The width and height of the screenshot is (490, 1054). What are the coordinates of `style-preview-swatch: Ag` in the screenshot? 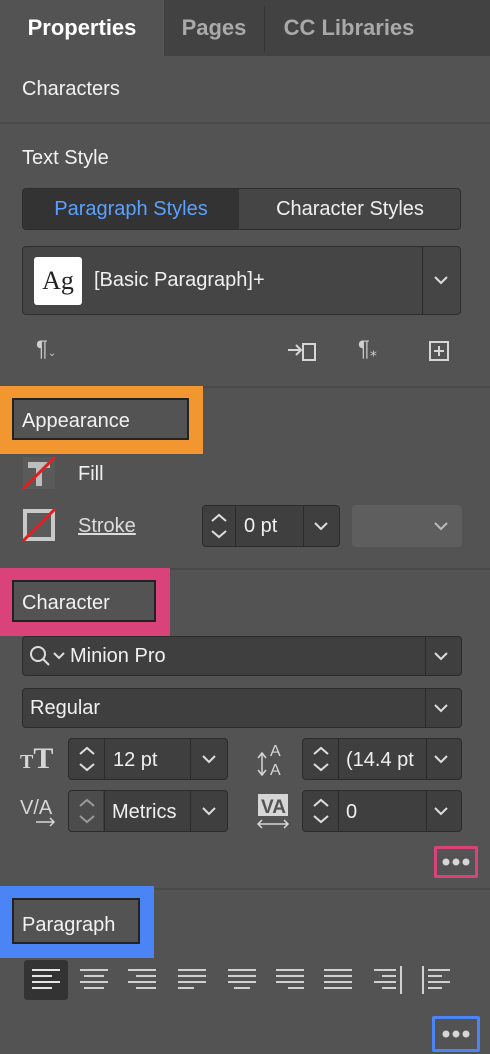 It's located at (58, 281).